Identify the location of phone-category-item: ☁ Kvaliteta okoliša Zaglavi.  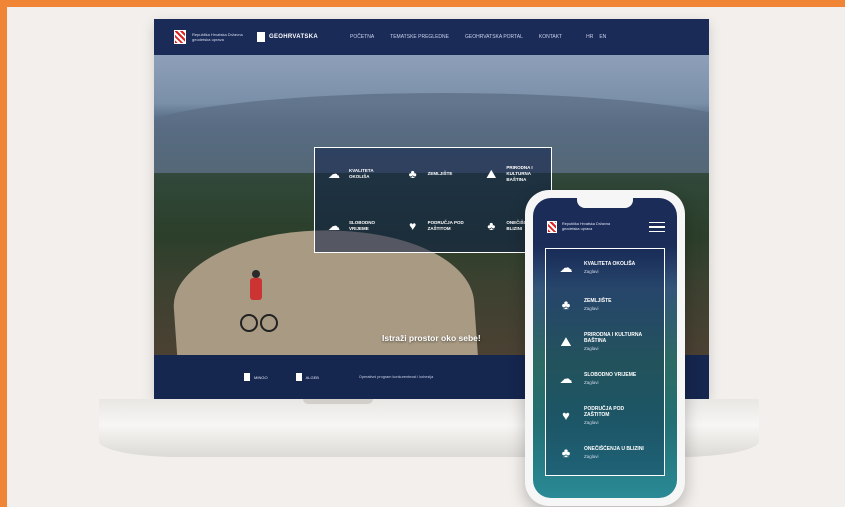
(605, 267).